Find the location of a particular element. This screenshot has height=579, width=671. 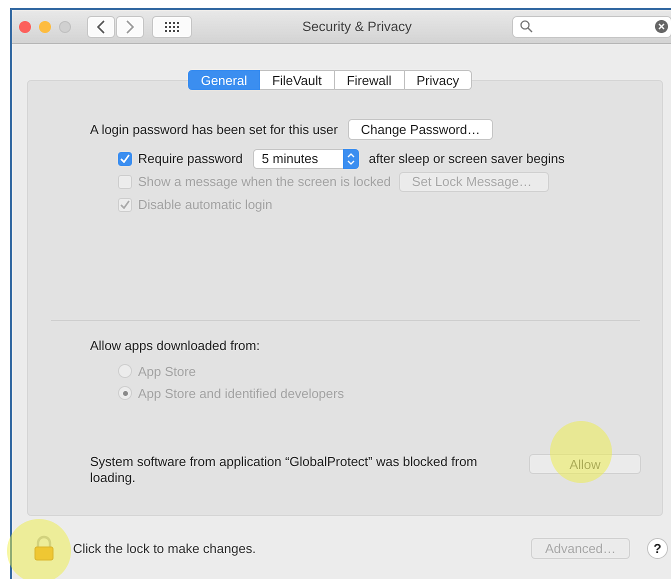

chevron-left-icon is located at coordinates (101, 27).